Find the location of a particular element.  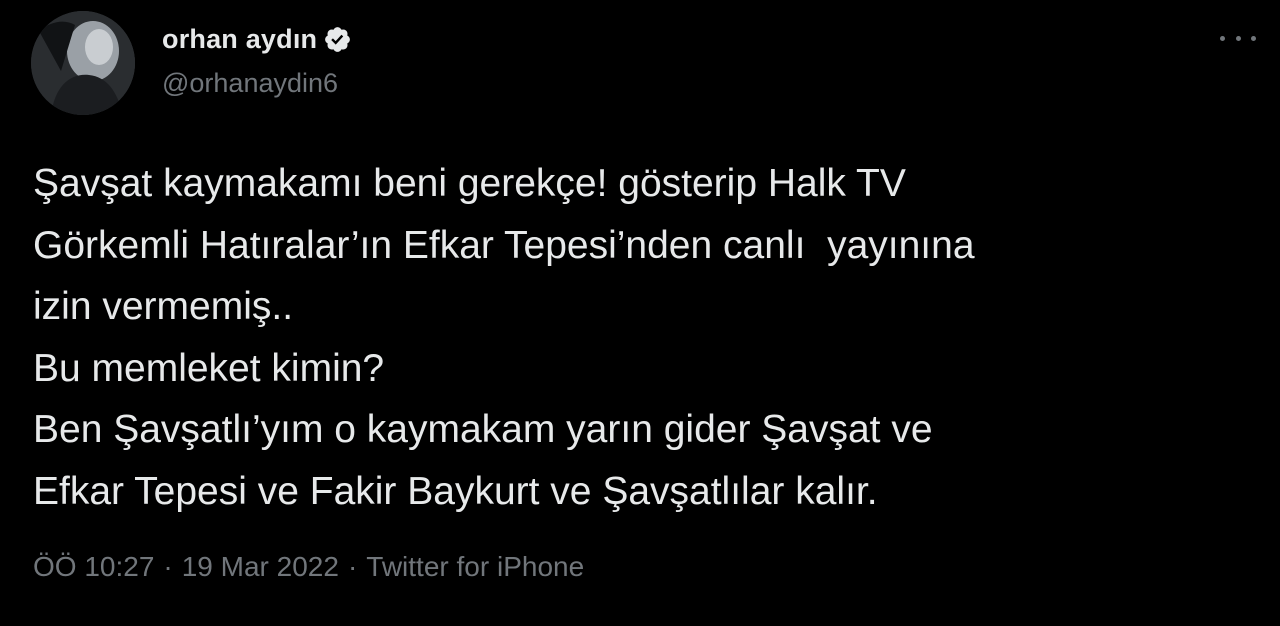

user-handle: @orhanaydin6 is located at coordinates (250, 83).